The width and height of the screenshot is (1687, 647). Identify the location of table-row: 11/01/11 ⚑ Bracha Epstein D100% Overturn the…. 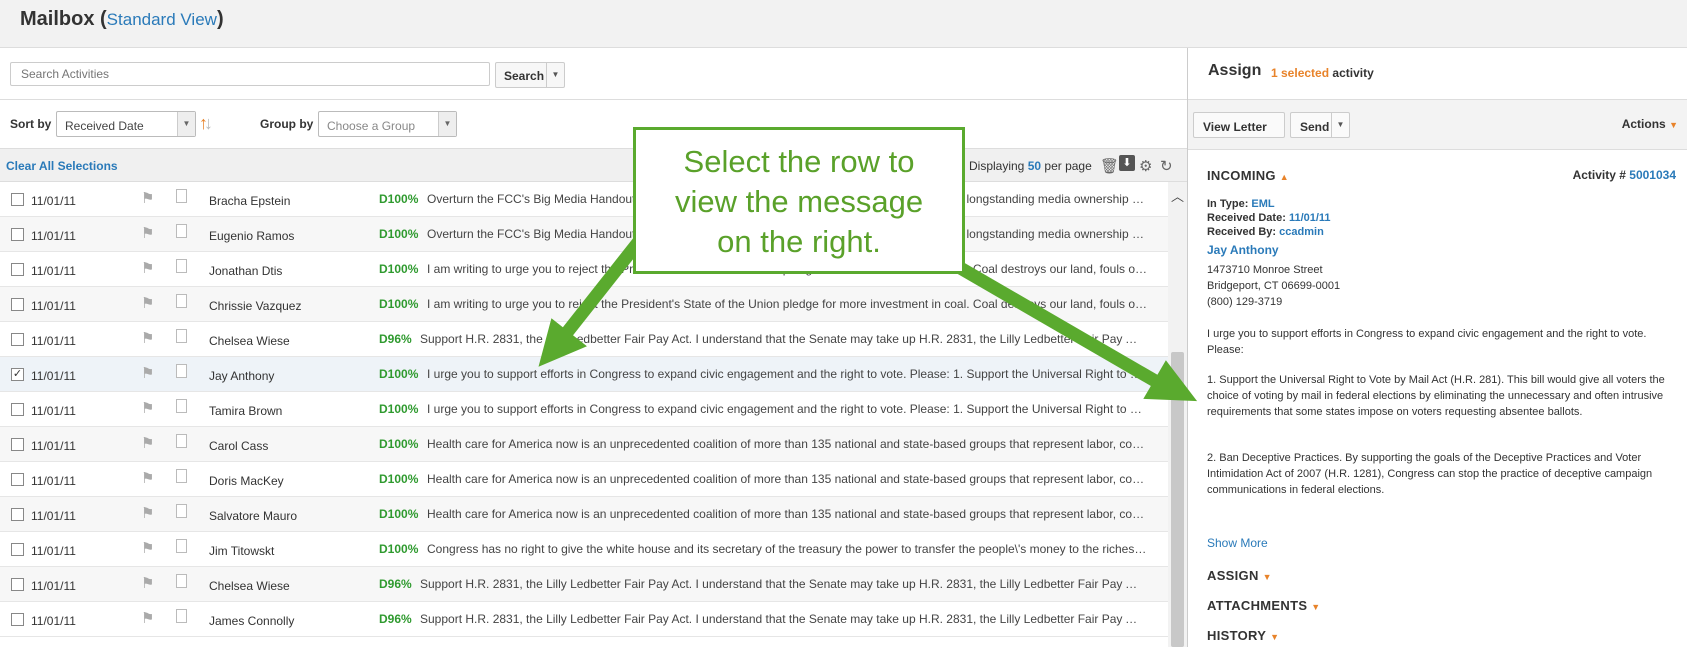
(584, 199).